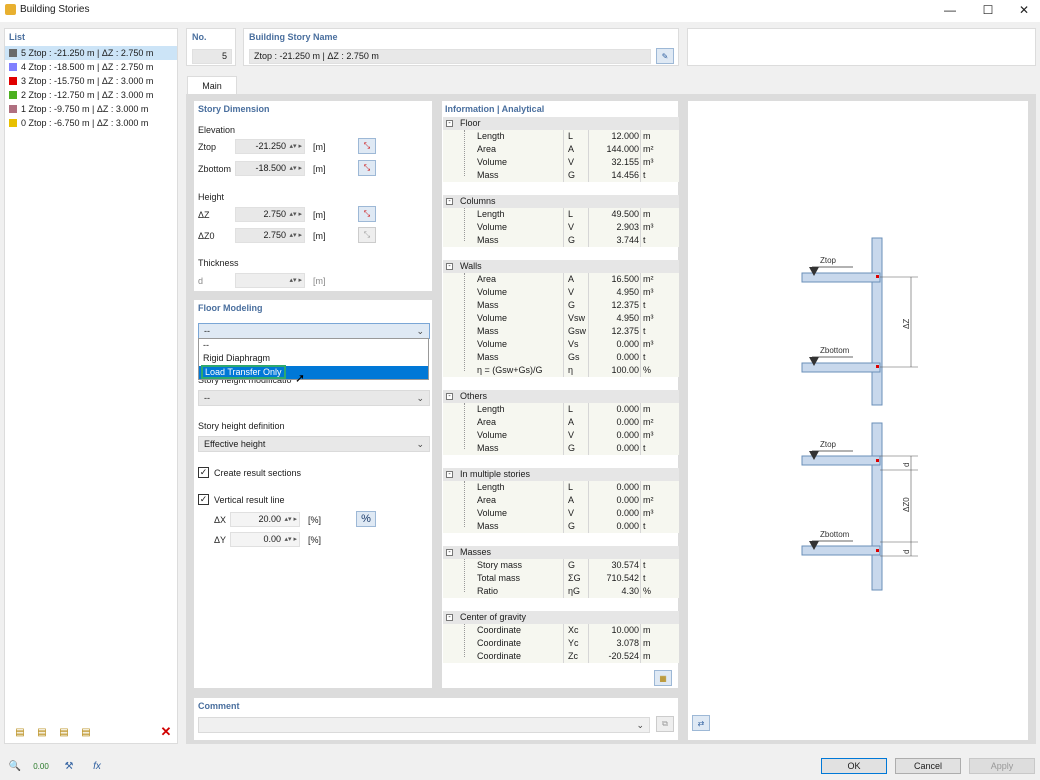 The width and height of the screenshot is (1040, 780). What do you see at coordinates (491, 409) in the screenshot?
I see `info-name: Length` at bounding box center [491, 409].